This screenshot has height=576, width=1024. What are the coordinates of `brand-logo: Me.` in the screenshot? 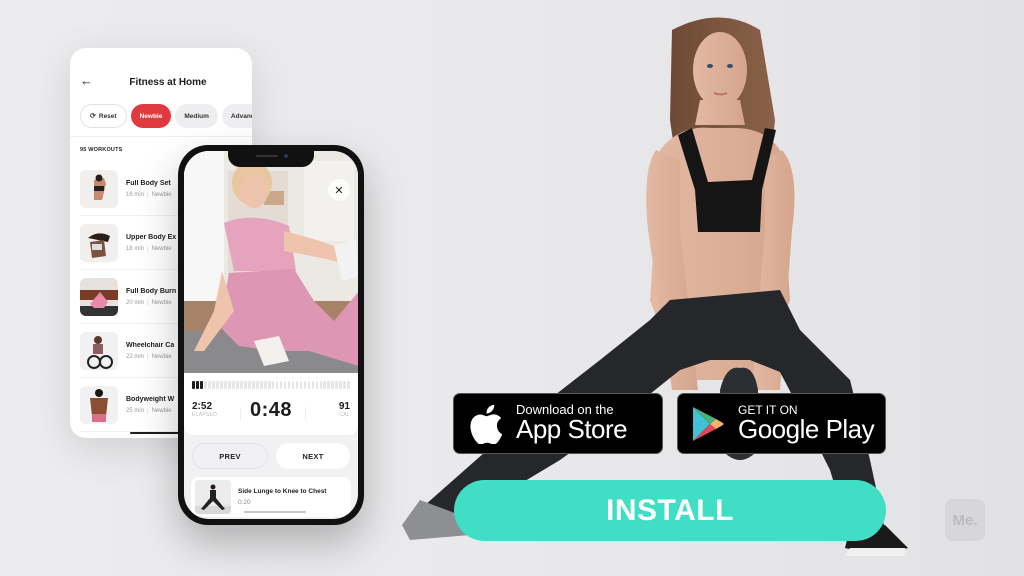 It's located at (965, 520).